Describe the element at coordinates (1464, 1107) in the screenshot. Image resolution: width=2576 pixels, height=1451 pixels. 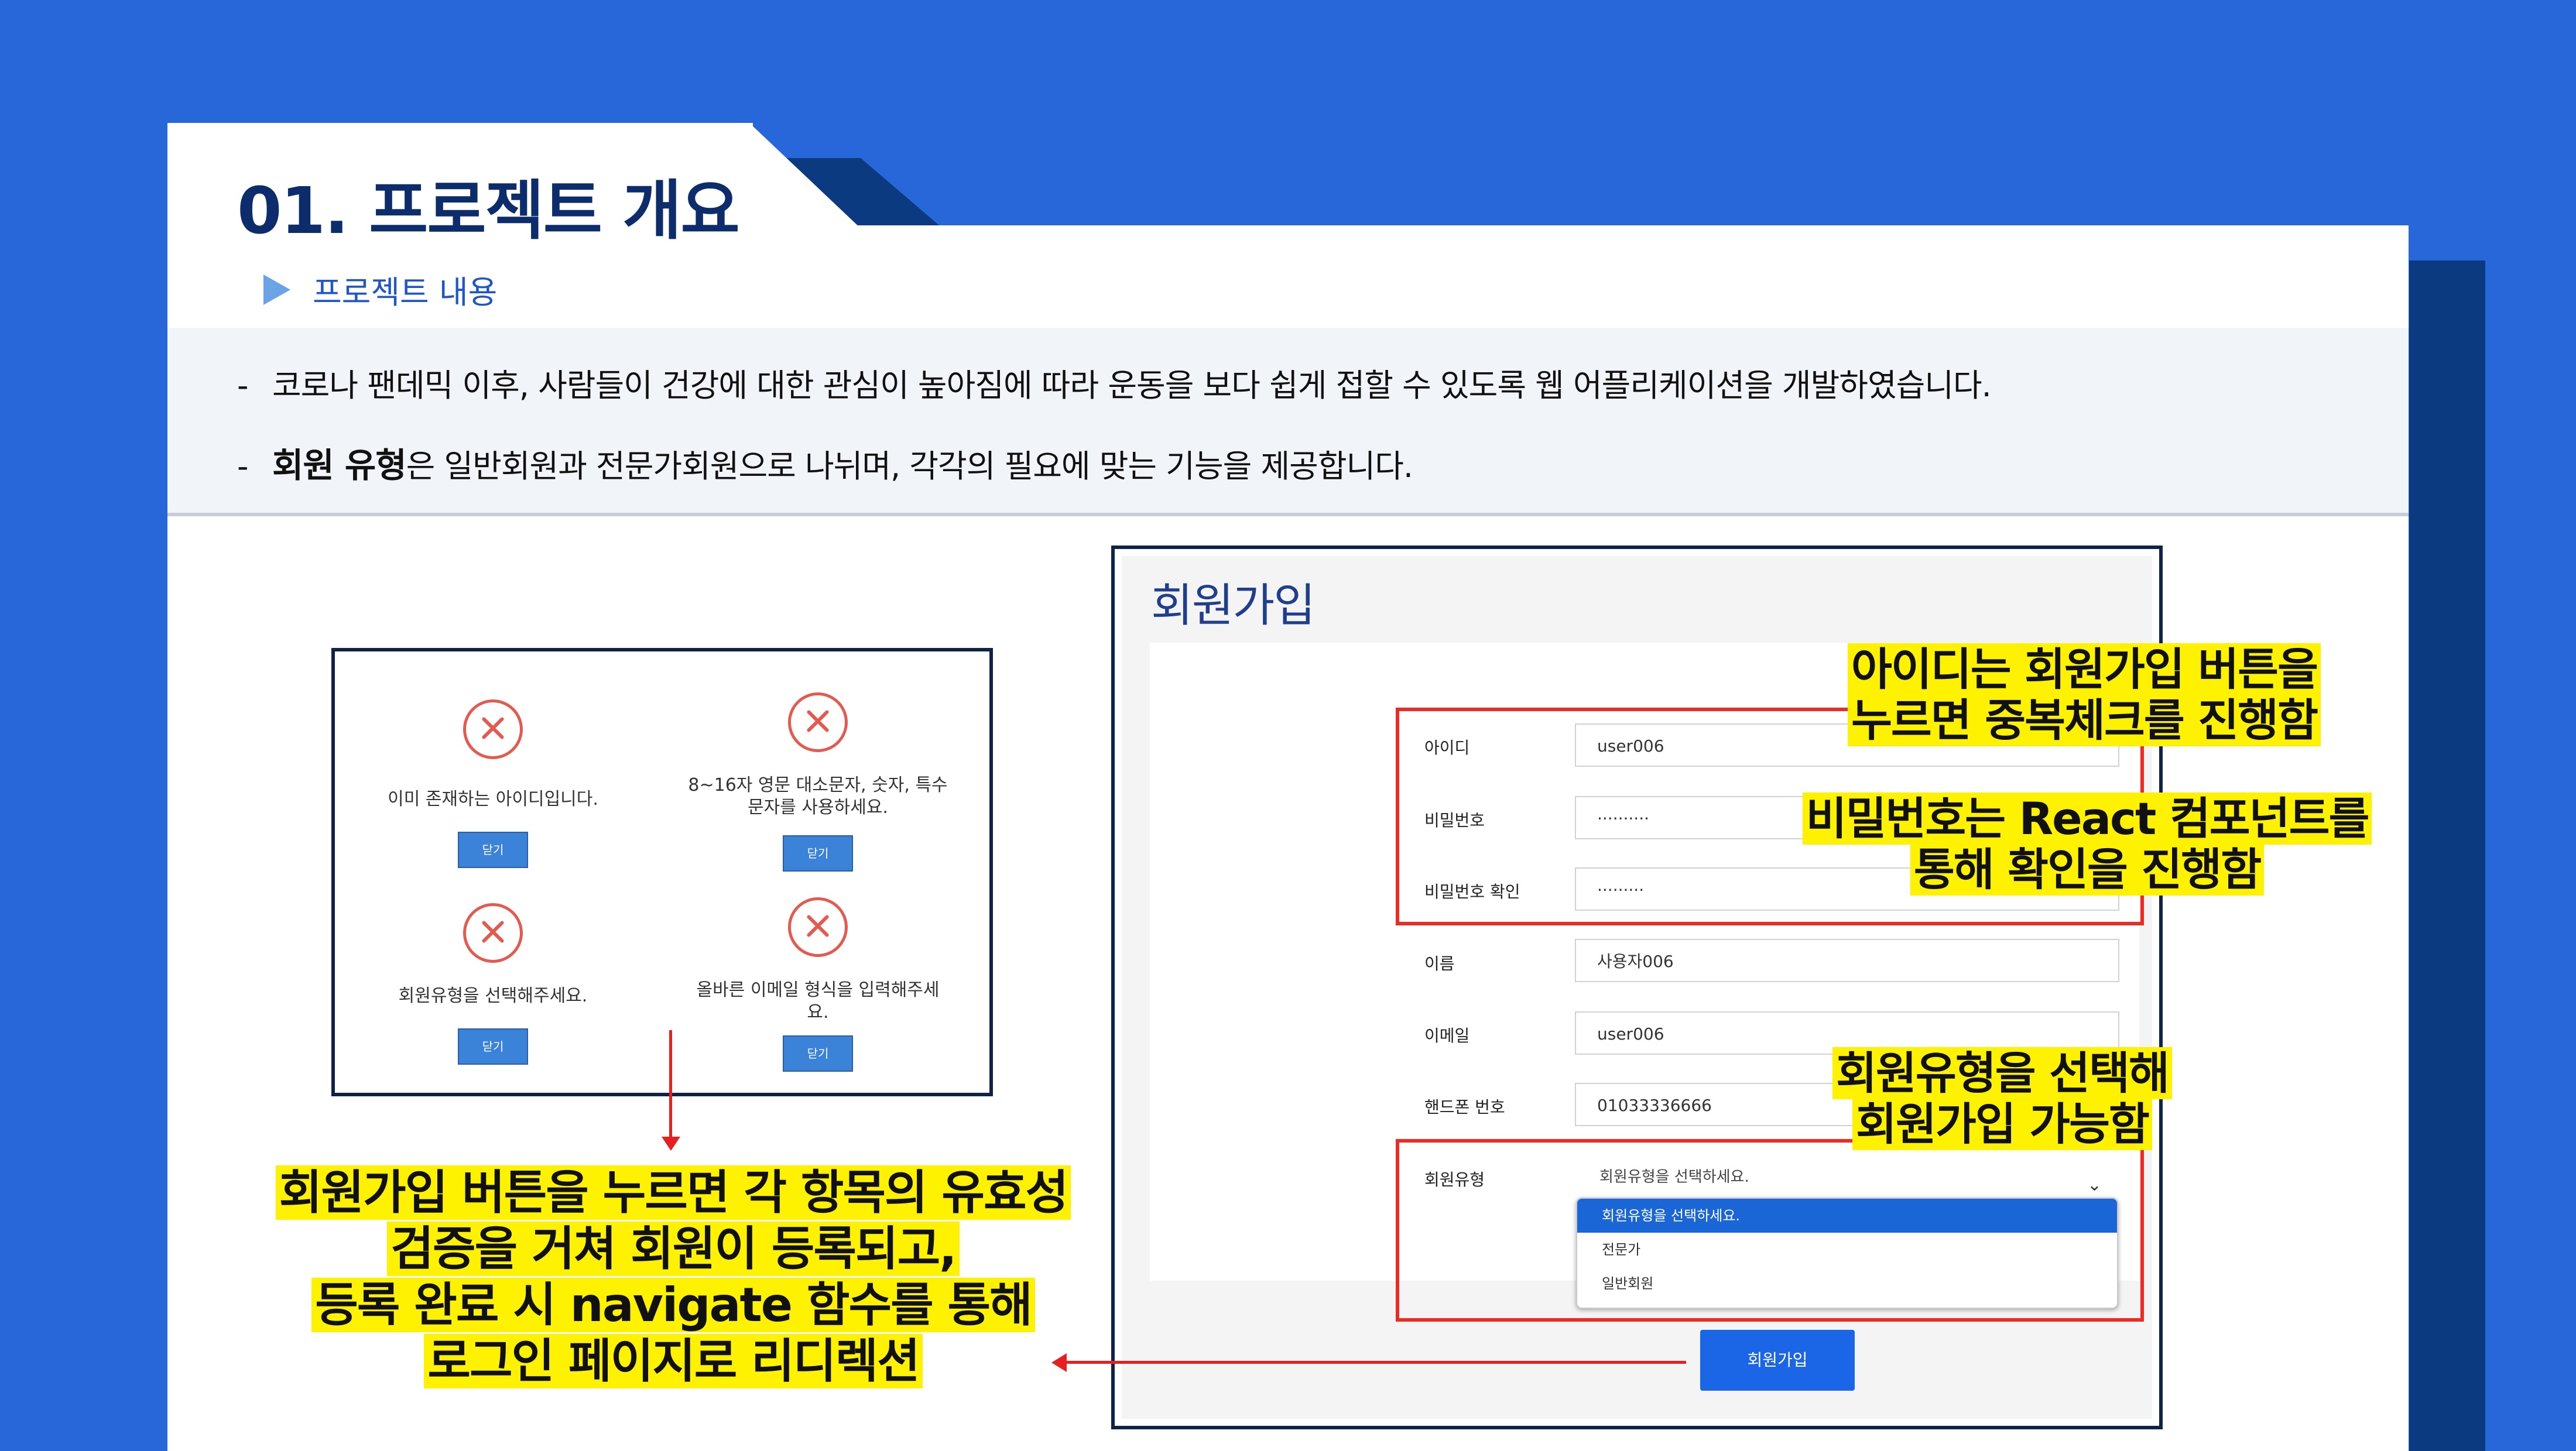
I see `field-label-phone: 핸드폰 번호` at that location.